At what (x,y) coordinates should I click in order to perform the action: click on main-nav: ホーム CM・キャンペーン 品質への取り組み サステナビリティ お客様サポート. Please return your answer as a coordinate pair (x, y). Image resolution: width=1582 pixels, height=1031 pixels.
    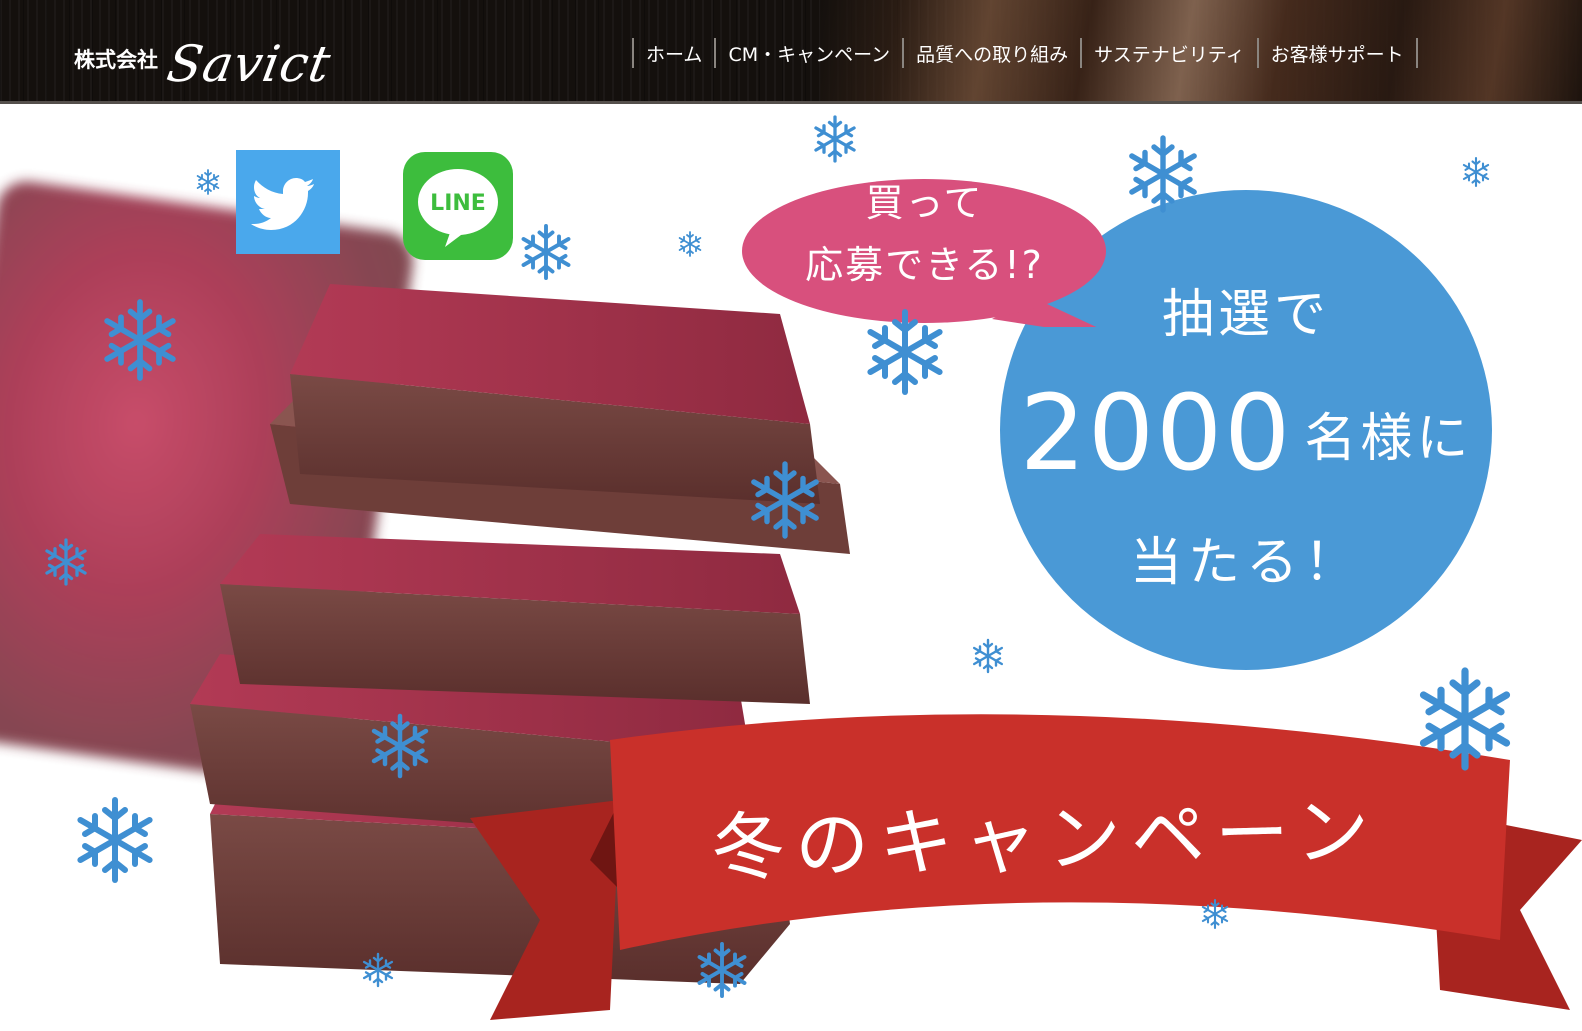
    Looking at the image, I should click on (1025, 53).